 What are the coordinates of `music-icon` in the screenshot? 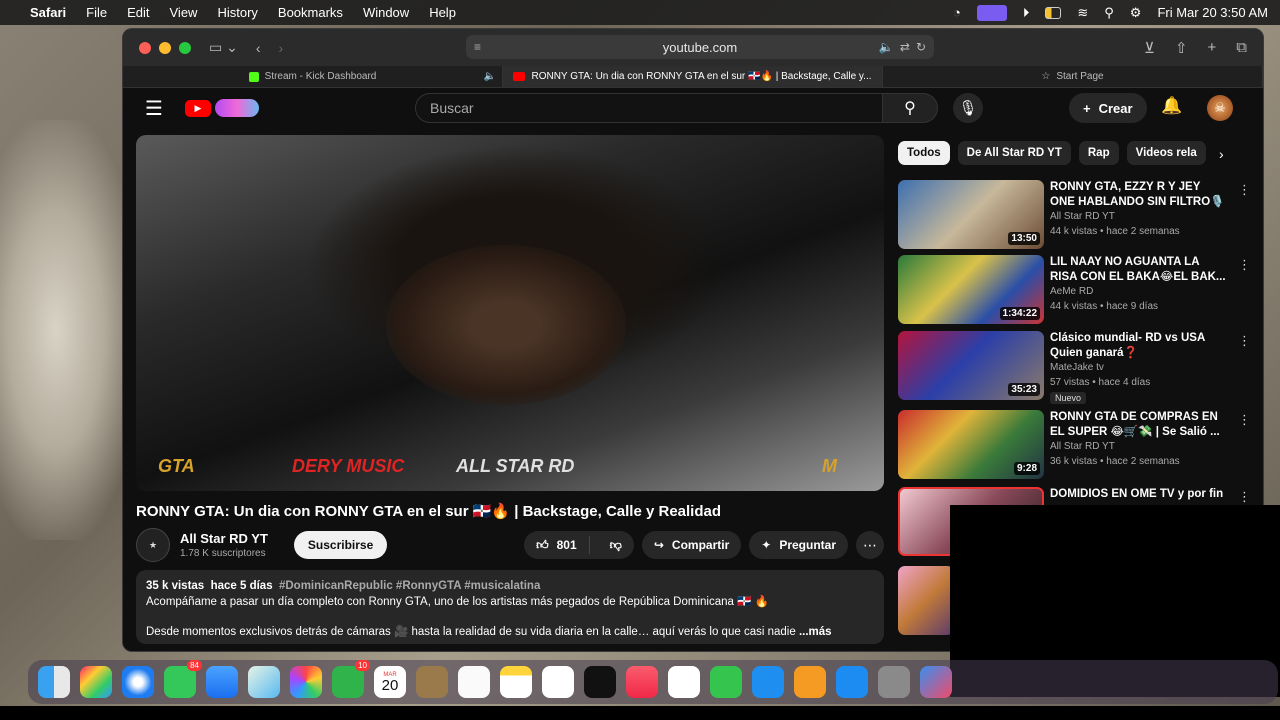 It's located at (642, 682).